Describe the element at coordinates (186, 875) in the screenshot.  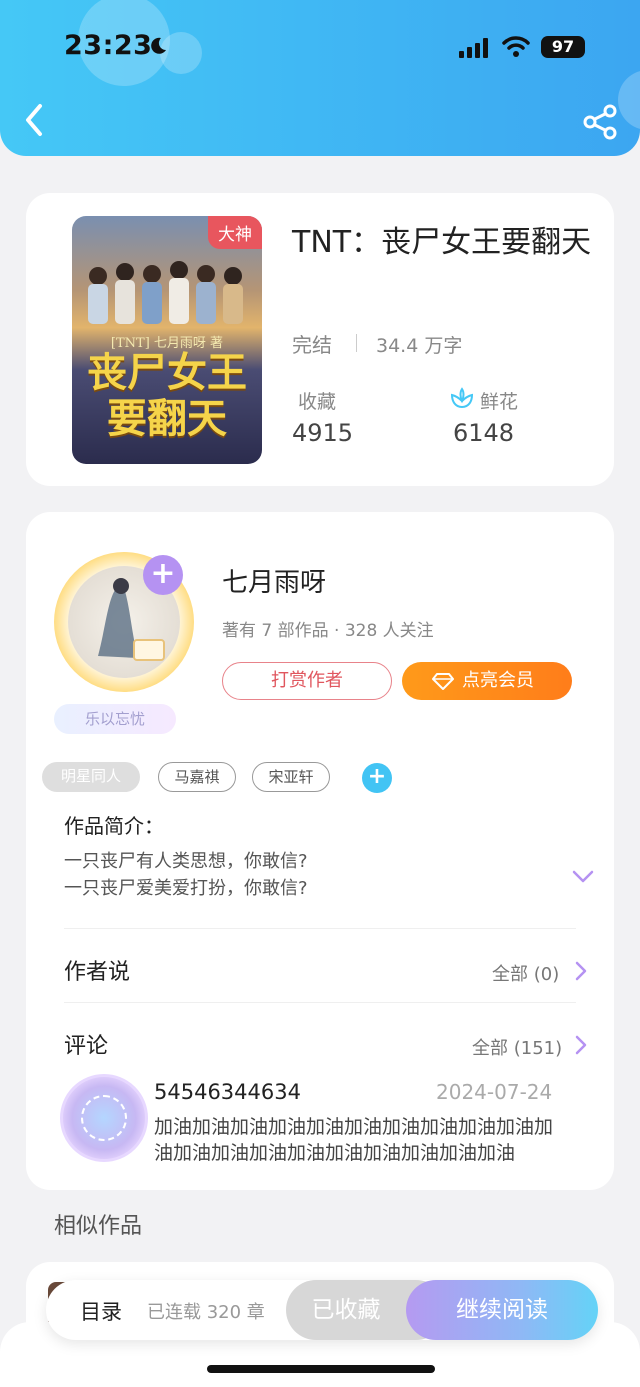
I see `intro-text: 一只丧尸有人类思想，你敢信? 一只丧尸爱美爱打扮，你敢信?` at that location.